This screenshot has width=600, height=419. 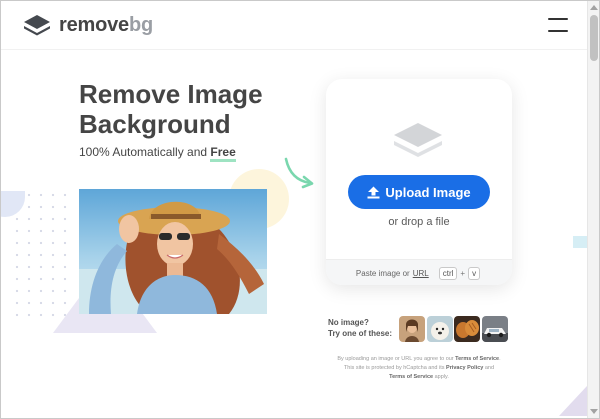 I want to click on headline-line-1: Remove Image, so click(x=171, y=94).